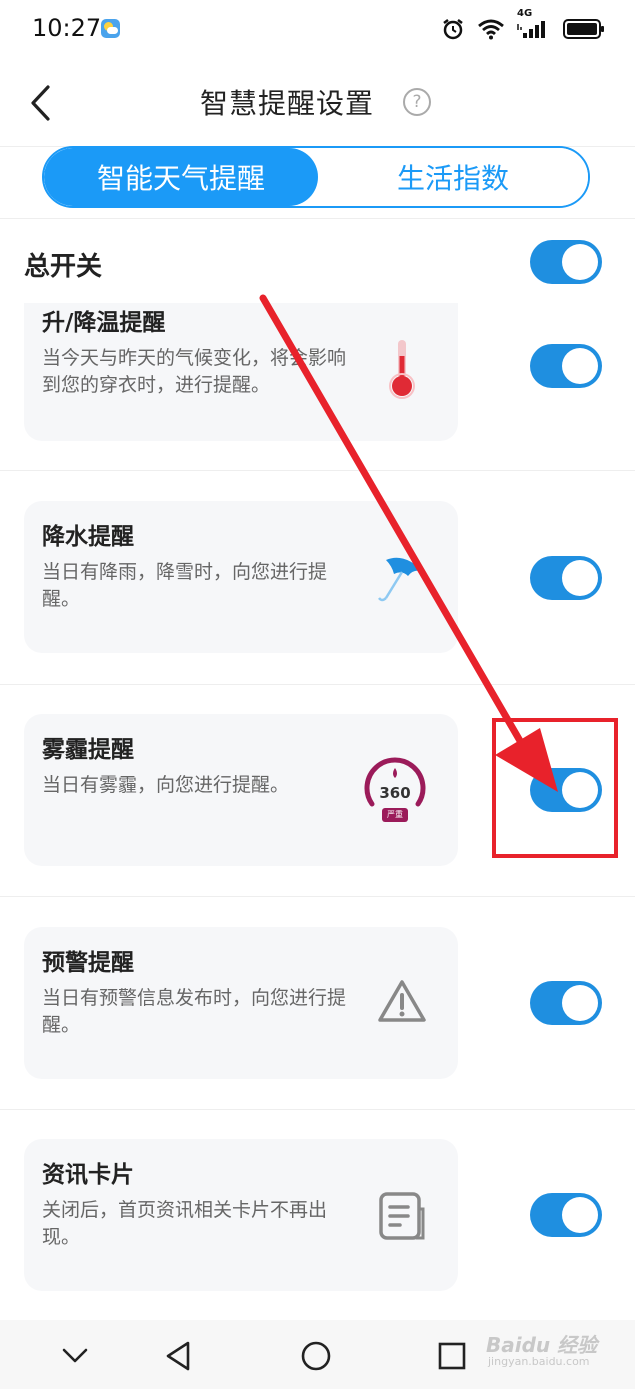  I want to click on tab-bar: 智能天气提醒 生活指数, so click(316, 177).